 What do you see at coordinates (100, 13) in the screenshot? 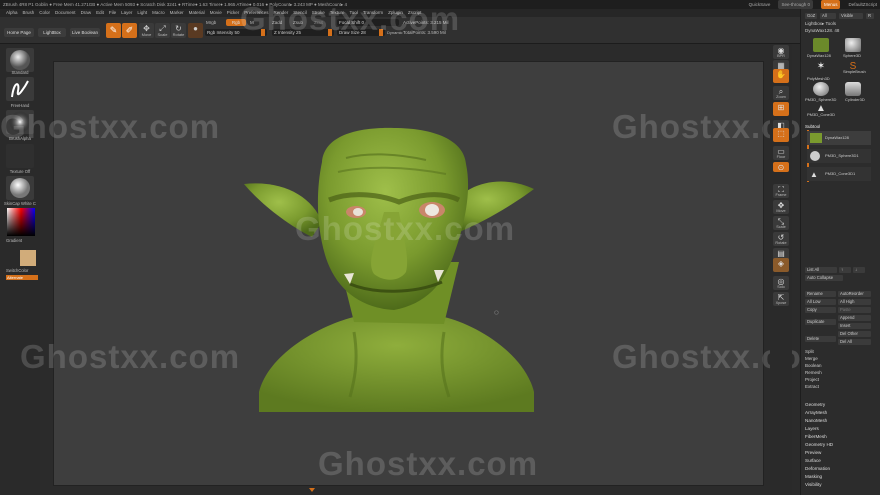
I see `menu-edit: Edit` at bounding box center [100, 13].